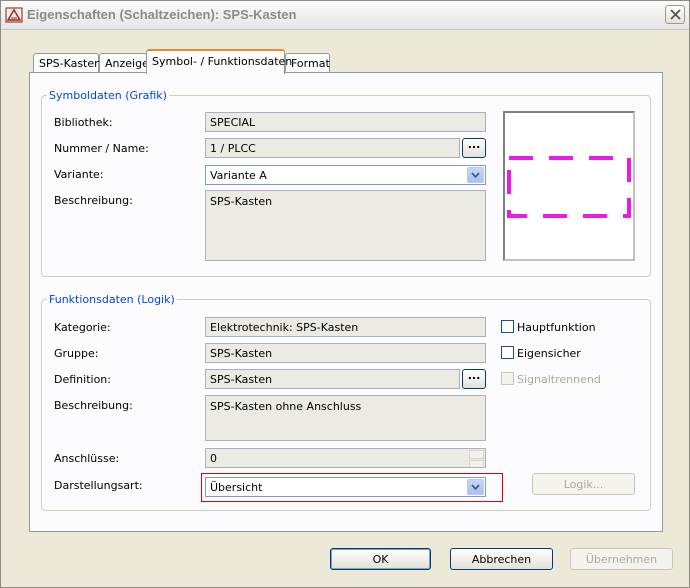  Describe the element at coordinates (124, 62) in the screenshot. I see `tab-anzeige: Anzeige` at that location.